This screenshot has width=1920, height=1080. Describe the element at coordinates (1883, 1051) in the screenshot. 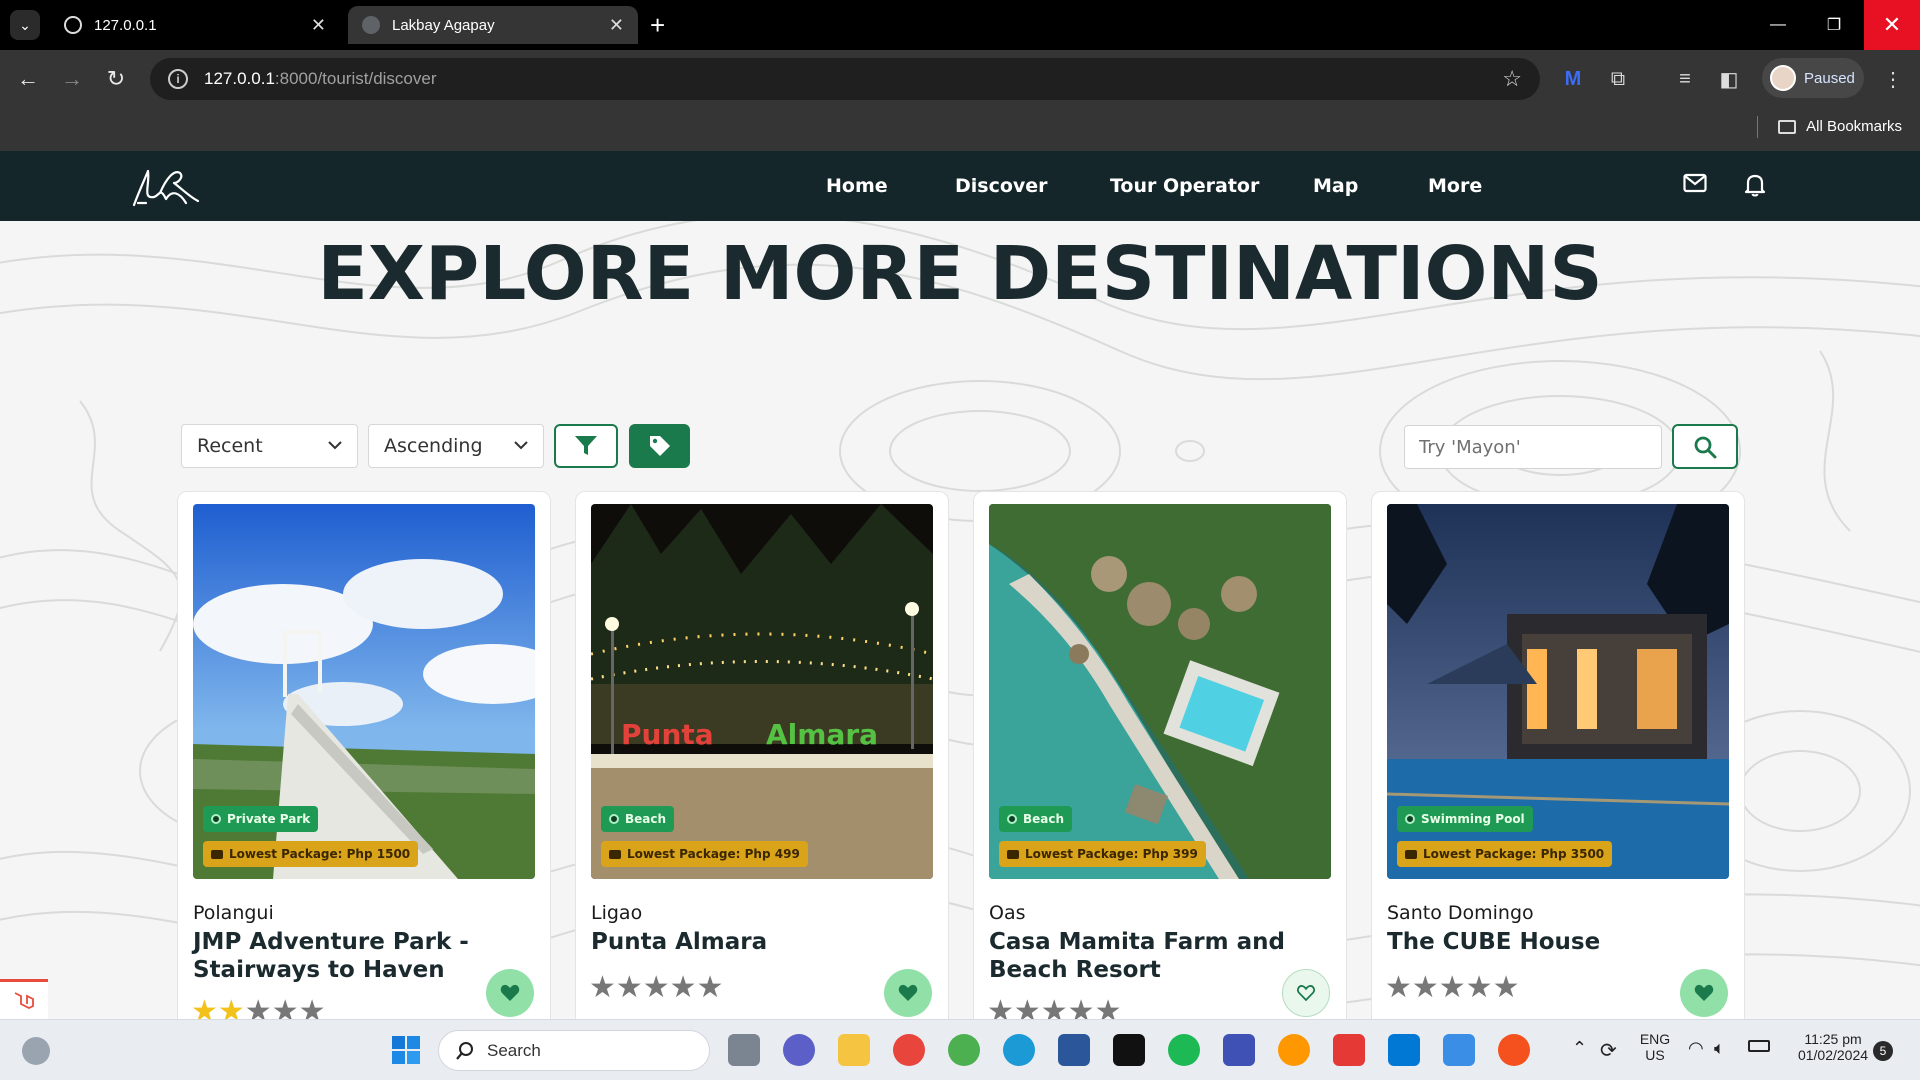

I see `notification-count-badge: 5` at that location.